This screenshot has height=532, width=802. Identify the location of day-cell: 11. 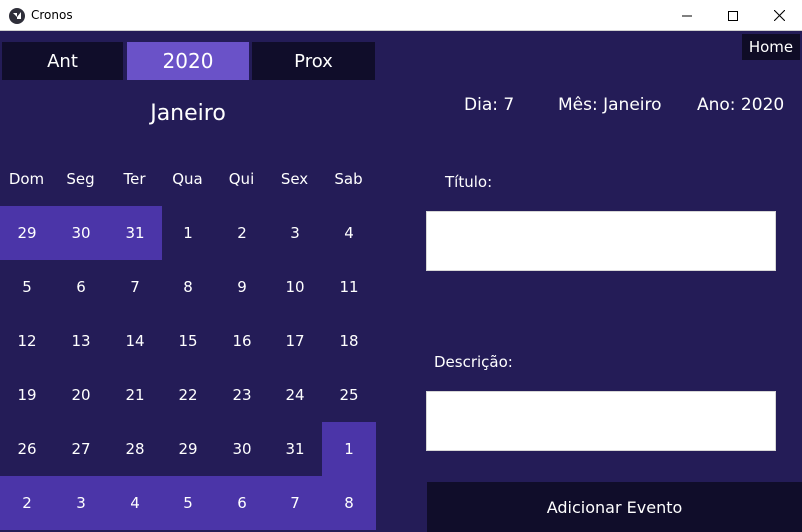
(349, 287).